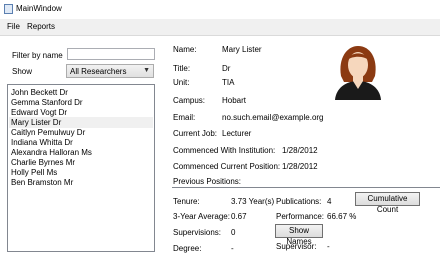 The width and height of the screenshot is (440, 257). What do you see at coordinates (13, 26) in the screenshot?
I see `menu-file: File` at bounding box center [13, 26].